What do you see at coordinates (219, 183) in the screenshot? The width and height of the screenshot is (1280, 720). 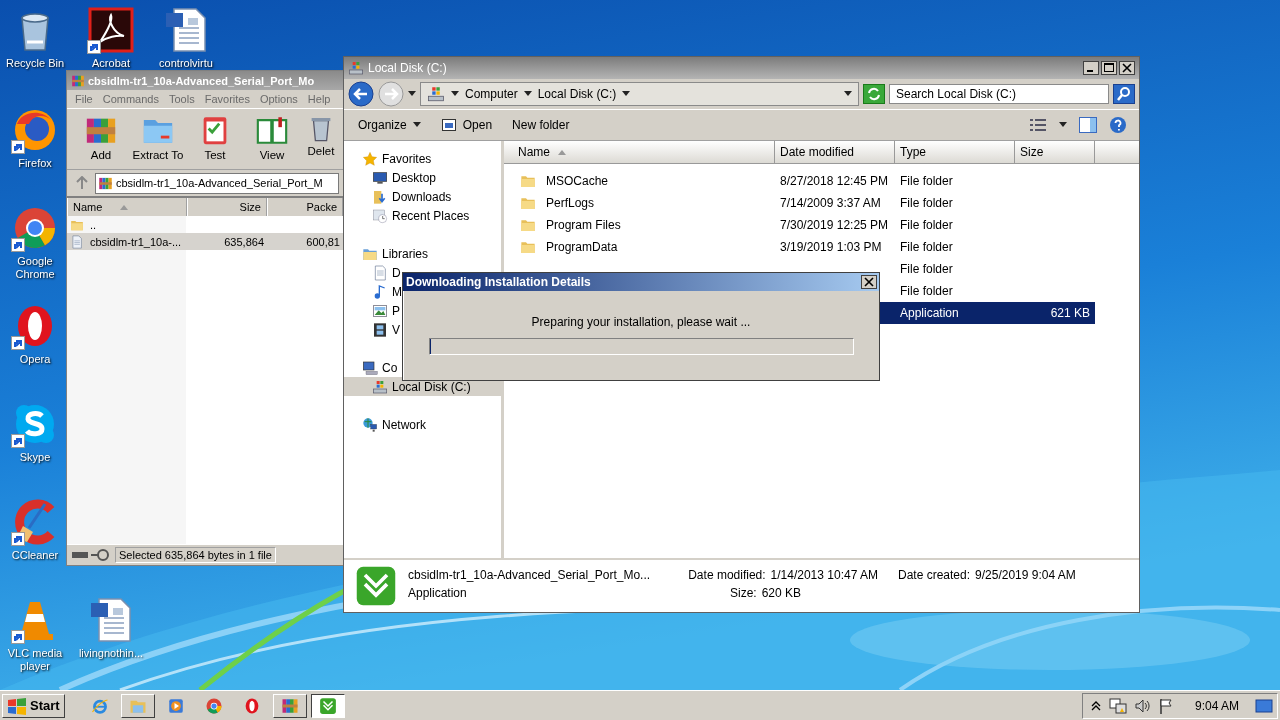 I see `path-text: cbsidlm-tr1_10a-Advanced_Serial_Port_M` at bounding box center [219, 183].